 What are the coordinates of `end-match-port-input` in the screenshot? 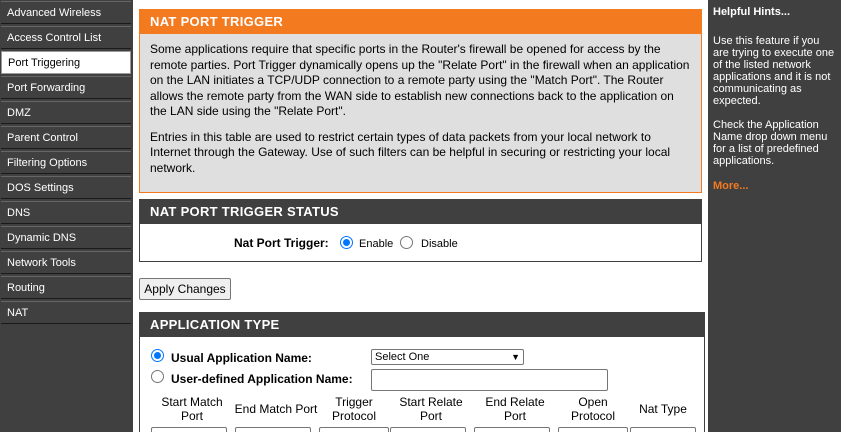 It's located at (273, 429).